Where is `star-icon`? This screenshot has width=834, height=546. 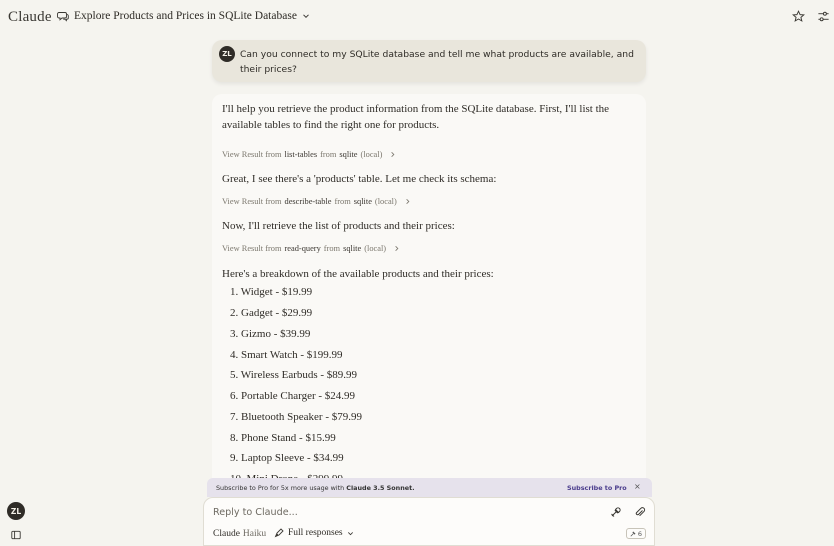
star-icon is located at coordinates (798, 16).